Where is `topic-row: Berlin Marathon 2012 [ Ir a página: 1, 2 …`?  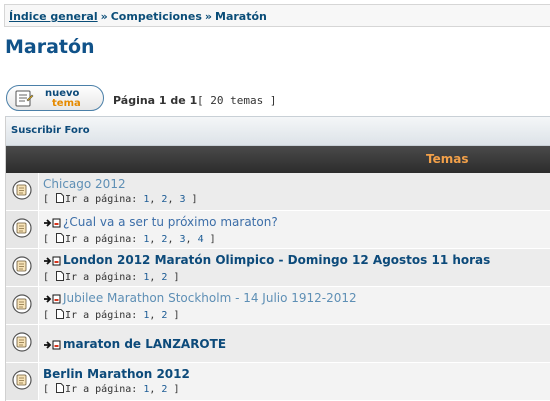
topic-row: Berlin Marathon 2012 [ Ir a página: 1, 2 … is located at coordinates (278, 382).